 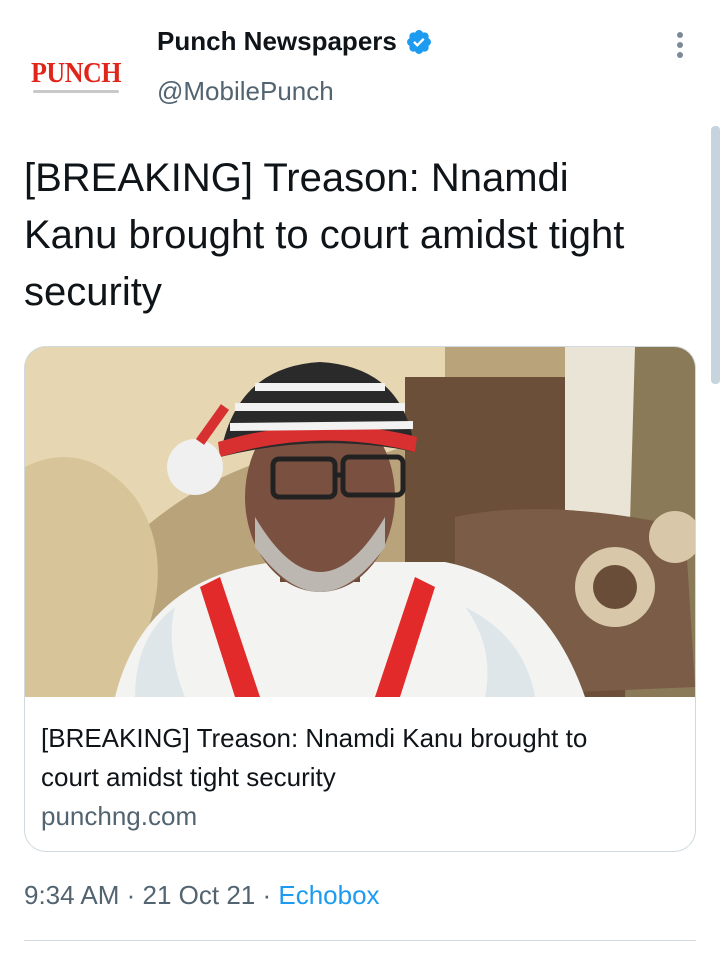 What do you see at coordinates (715, 255) in the screenshot?
I see `scrollbar` at bounding box center [715, 255].